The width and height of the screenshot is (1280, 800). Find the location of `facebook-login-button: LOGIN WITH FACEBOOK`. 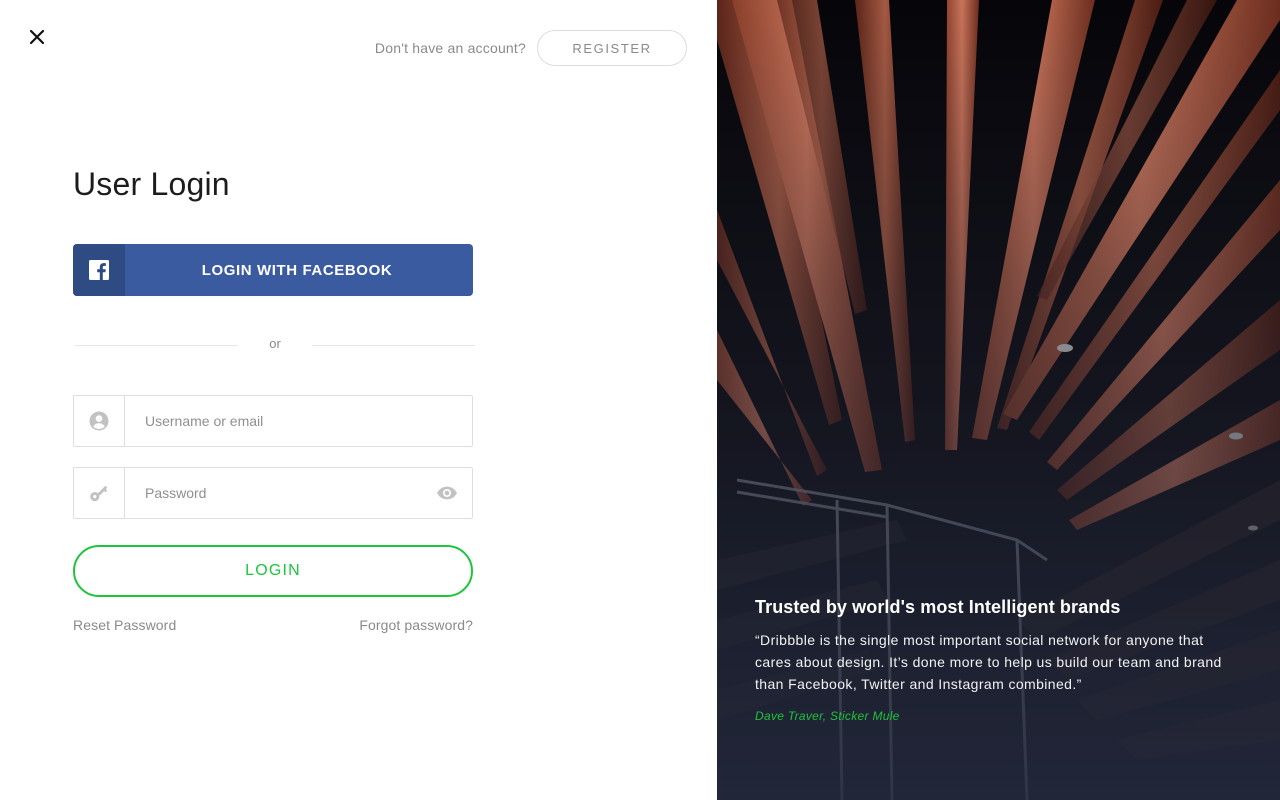

facebook-login-button: LOGIN WITH FACEBOOK is located at coordinates (273, 270).